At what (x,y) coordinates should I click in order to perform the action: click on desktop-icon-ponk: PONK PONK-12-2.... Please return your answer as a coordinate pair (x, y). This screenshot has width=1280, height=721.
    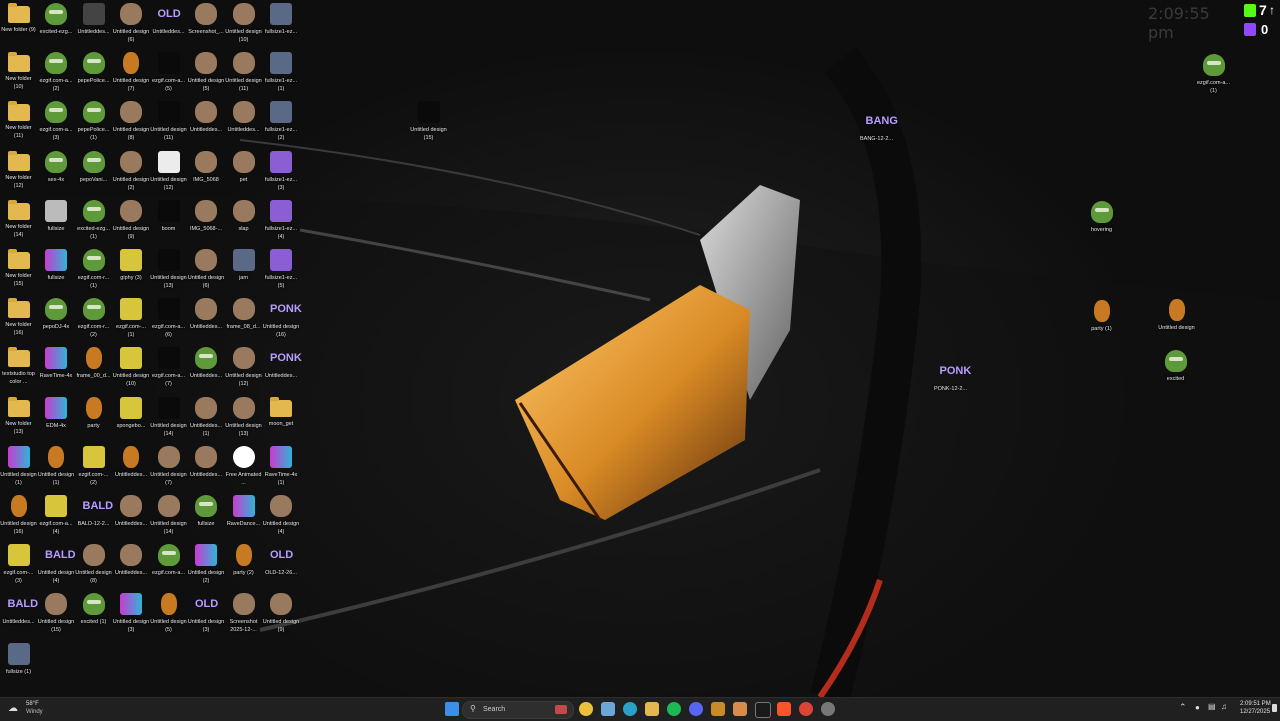
    Looking at the image, I should click on (951, 376).